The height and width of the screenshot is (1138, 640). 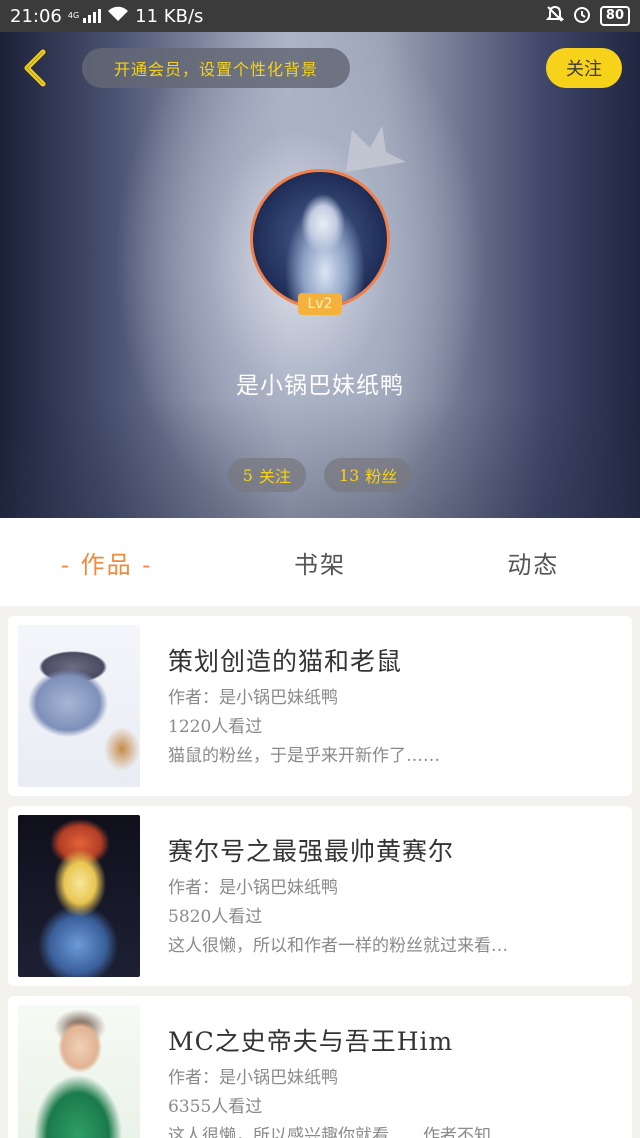 I want to click on work-views: 1220人看过, so click(x=215, y=726).